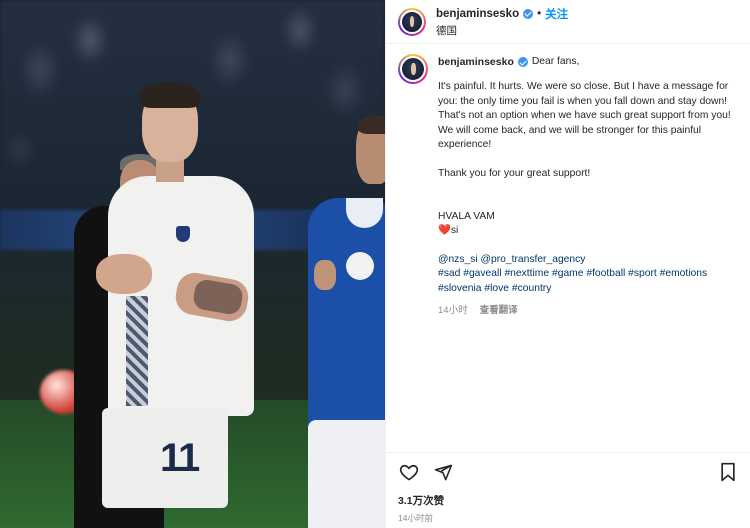 The height and width of the screenshot is (528, 750). I want to click on heart-emoji-icon: ❤️, so click(444, 230).